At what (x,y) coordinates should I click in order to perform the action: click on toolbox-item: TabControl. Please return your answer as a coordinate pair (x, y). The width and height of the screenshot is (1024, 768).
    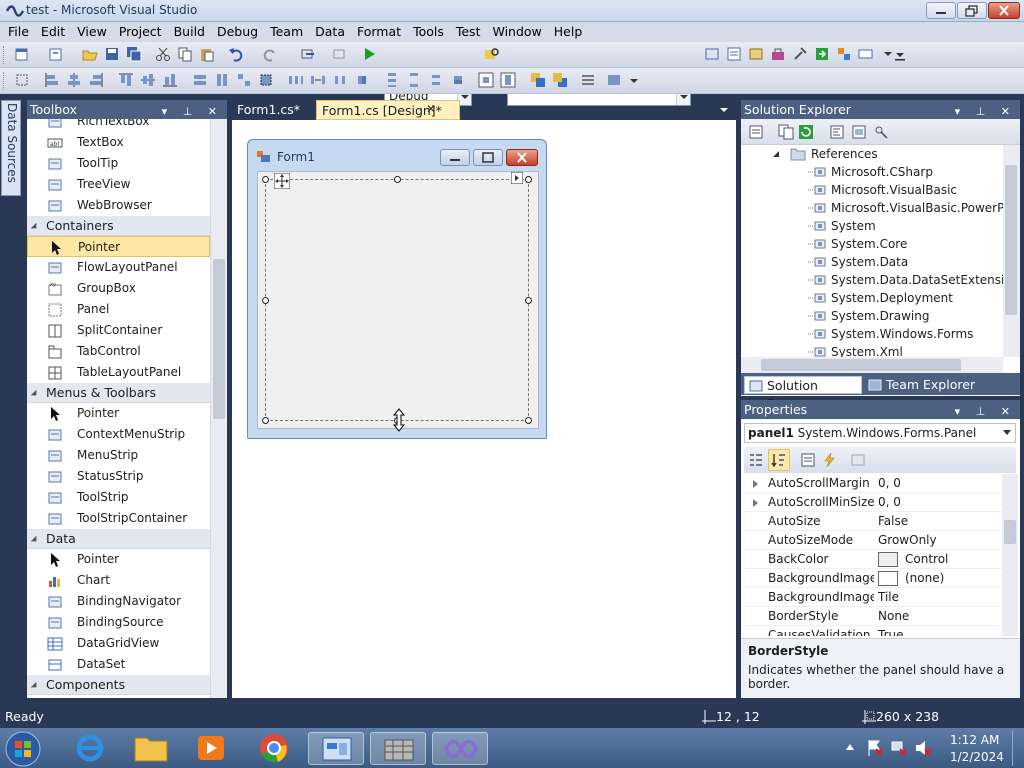
    Looking at the image, I should click on (118, 351).